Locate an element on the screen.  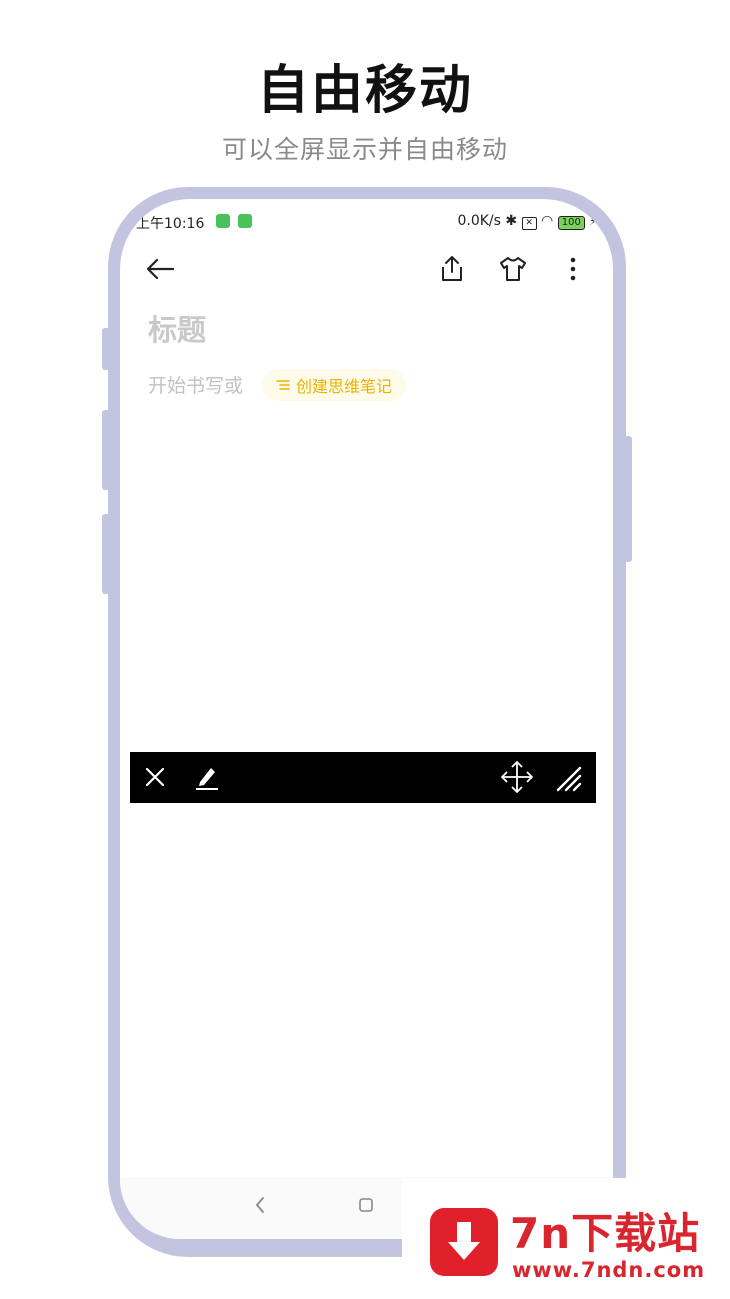
resize-icon is located at coordinates (569, 779).